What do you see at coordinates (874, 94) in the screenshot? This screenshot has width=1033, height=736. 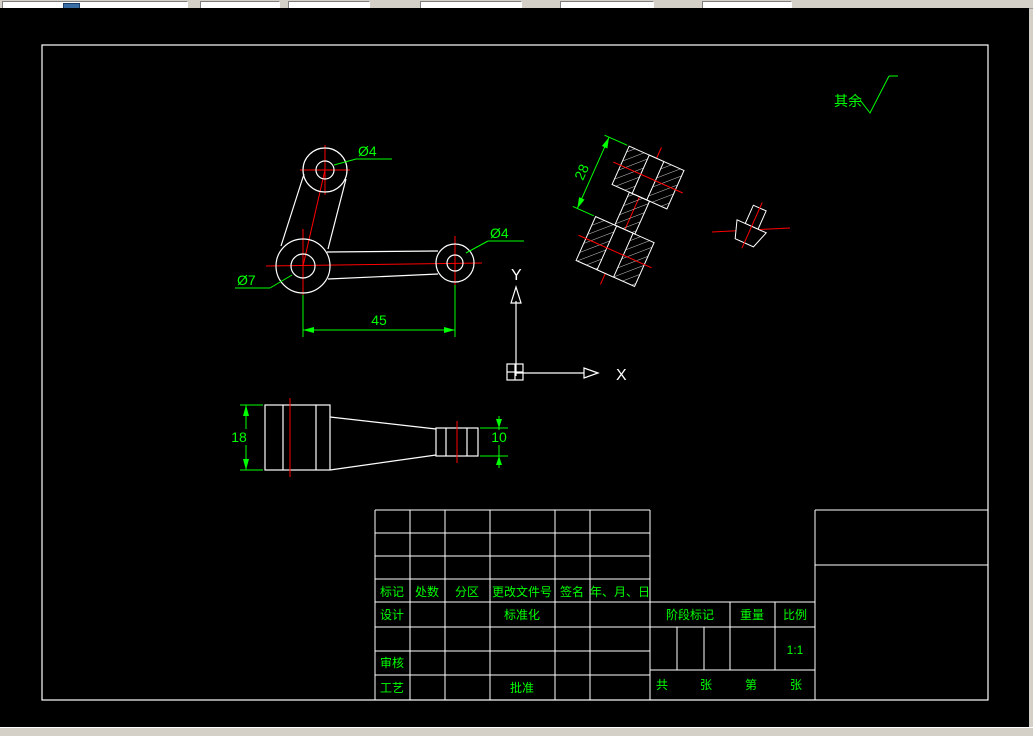 I see `roughness-icon` at bounding box center [874, 94].